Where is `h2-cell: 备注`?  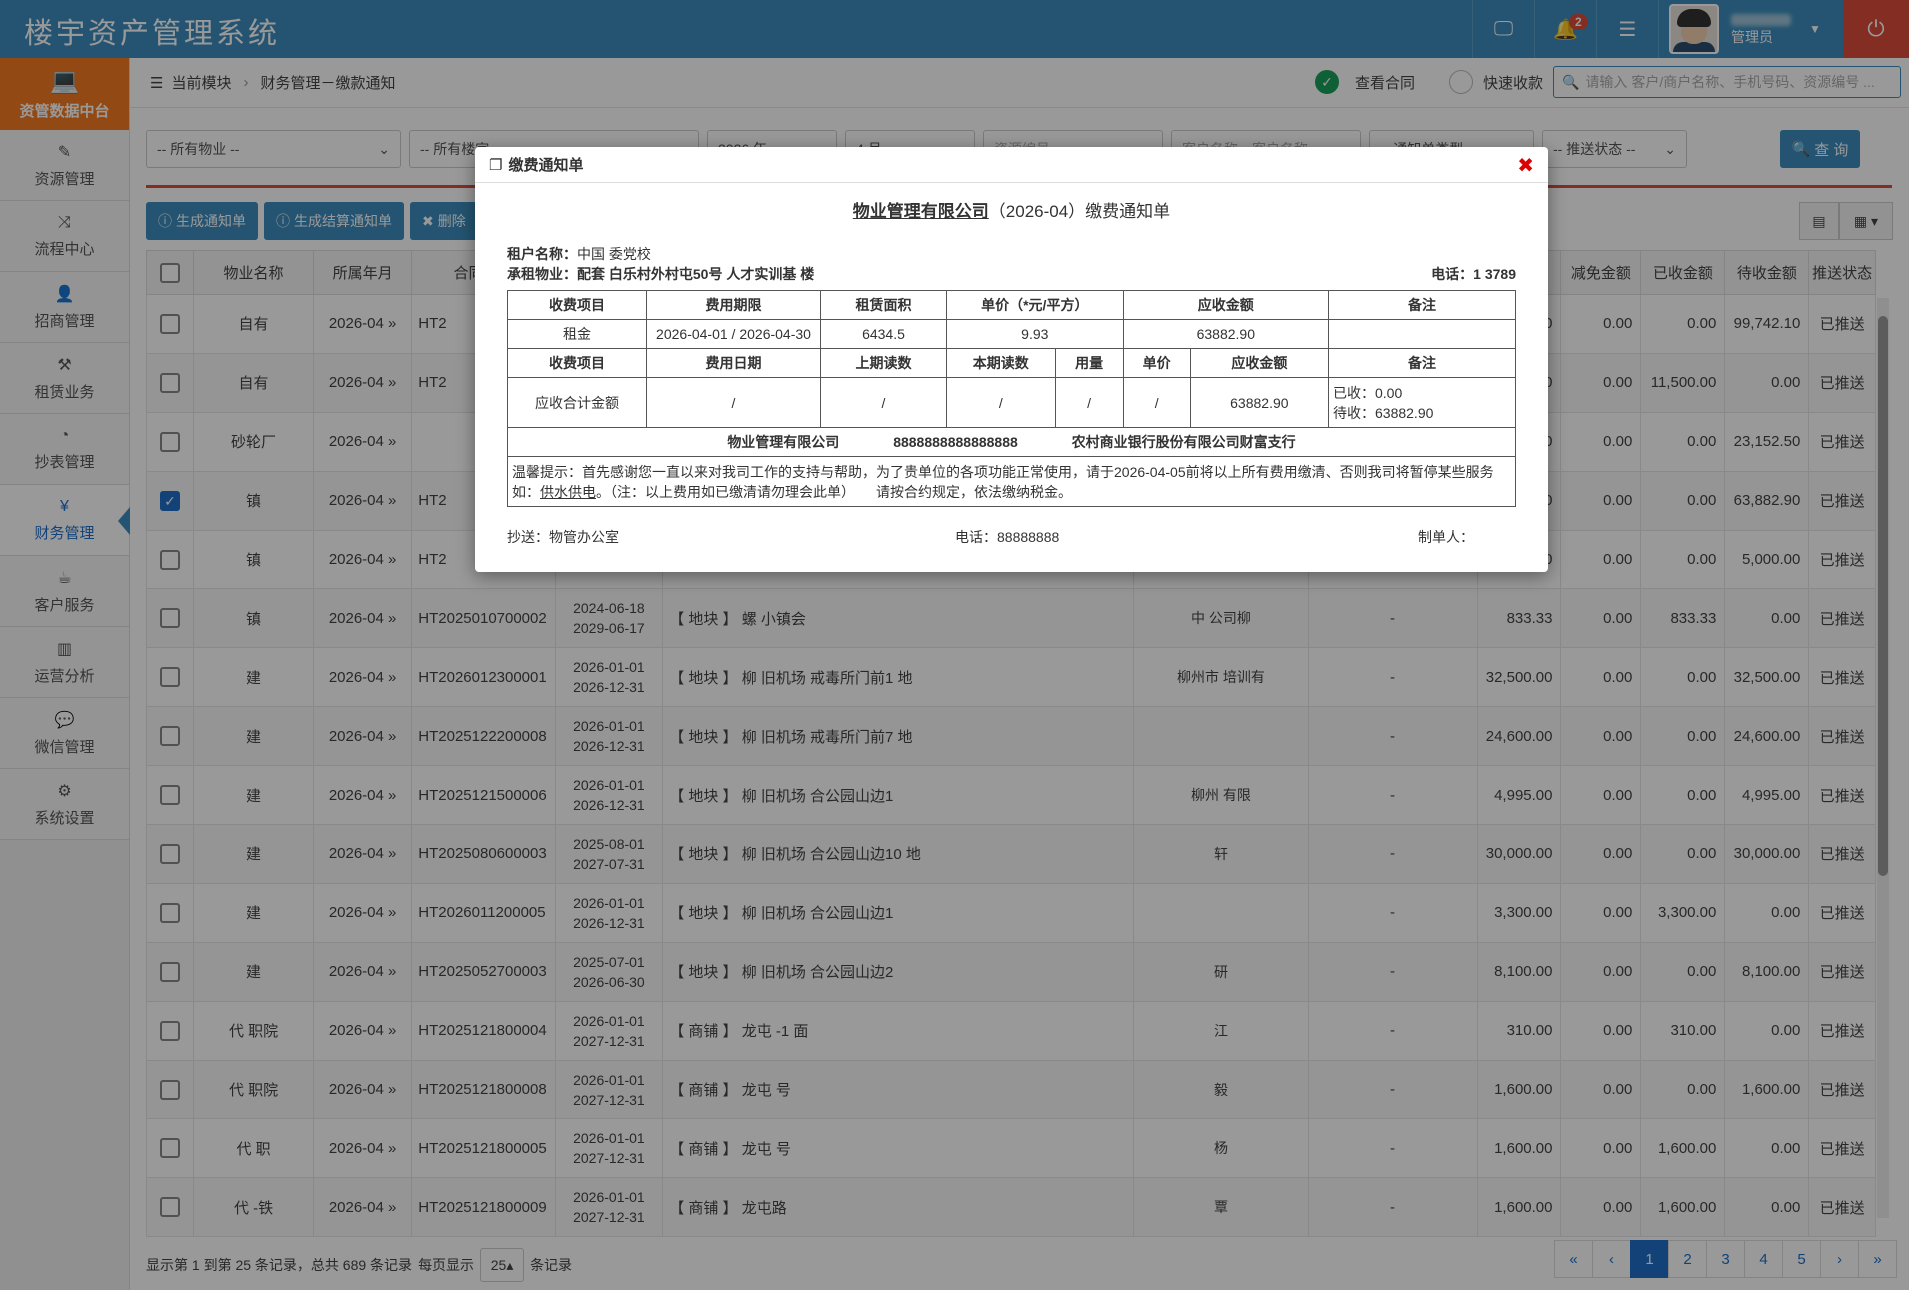
h2-cell: 备注 is located at coordinates (1422, 363).